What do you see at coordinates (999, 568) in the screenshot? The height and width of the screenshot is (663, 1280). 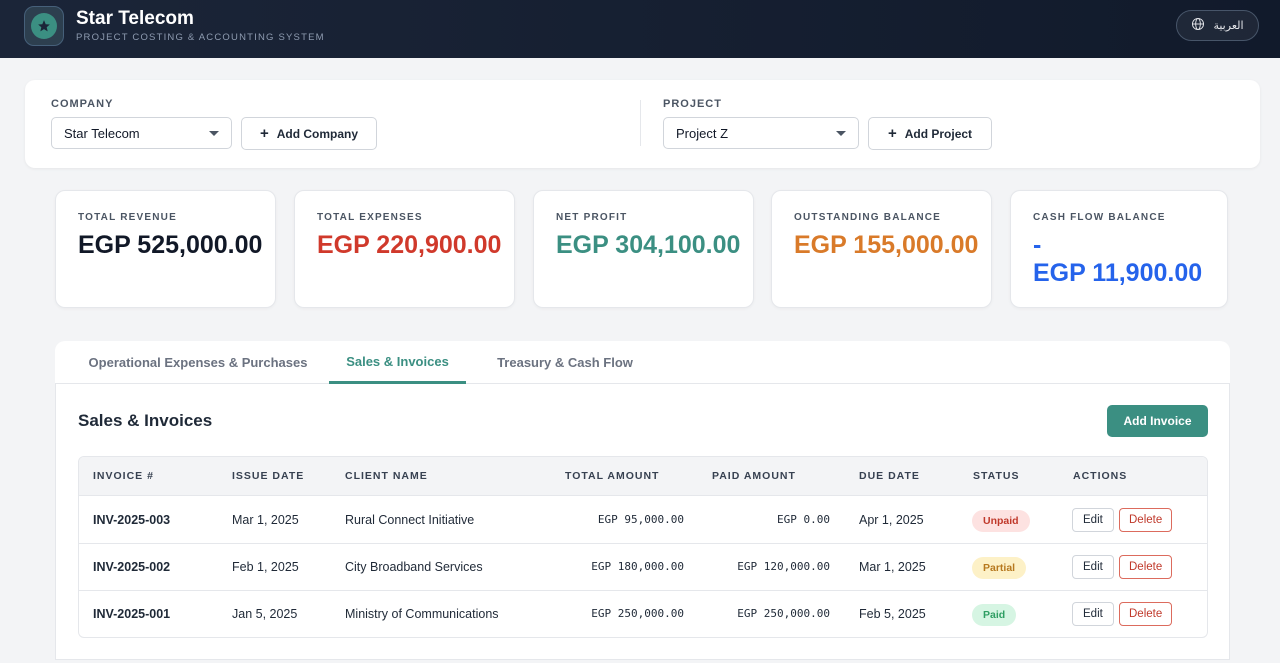 I see `status-badge: Partial` at bounding box center [999, 568].